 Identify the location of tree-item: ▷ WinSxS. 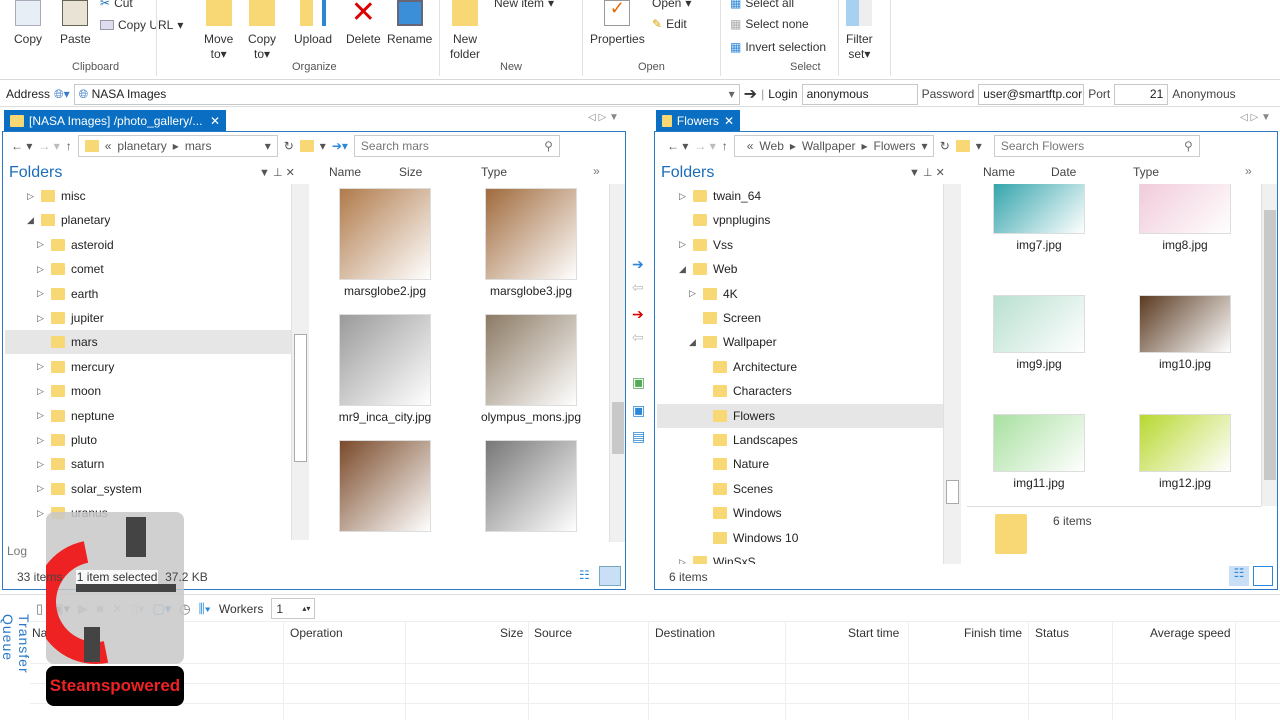
(800, 557).